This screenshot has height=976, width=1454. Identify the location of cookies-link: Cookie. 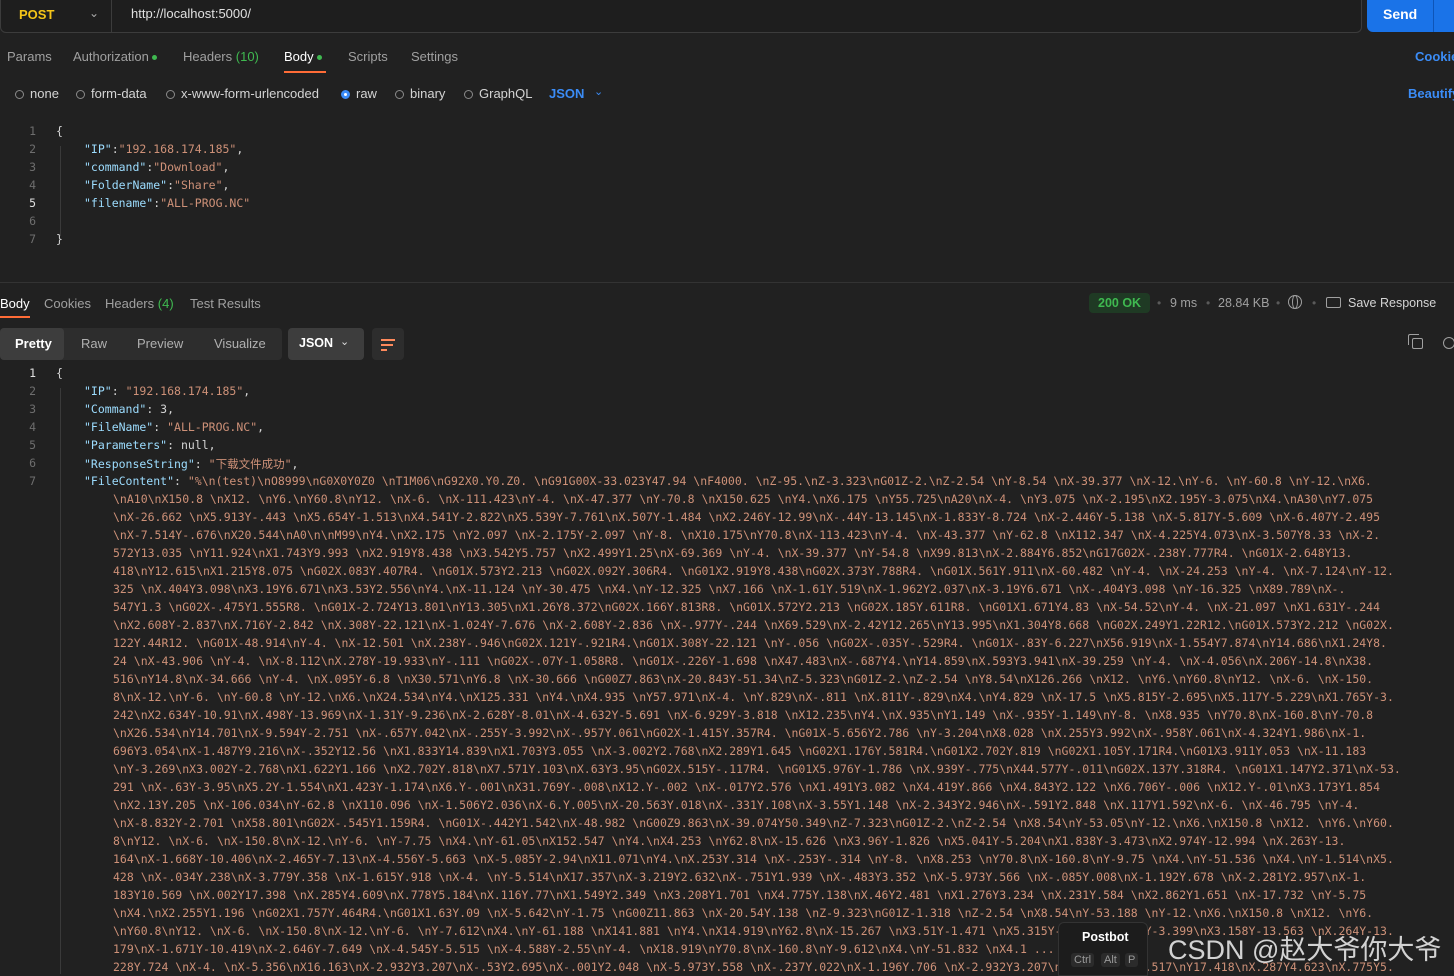
(1434, 56).